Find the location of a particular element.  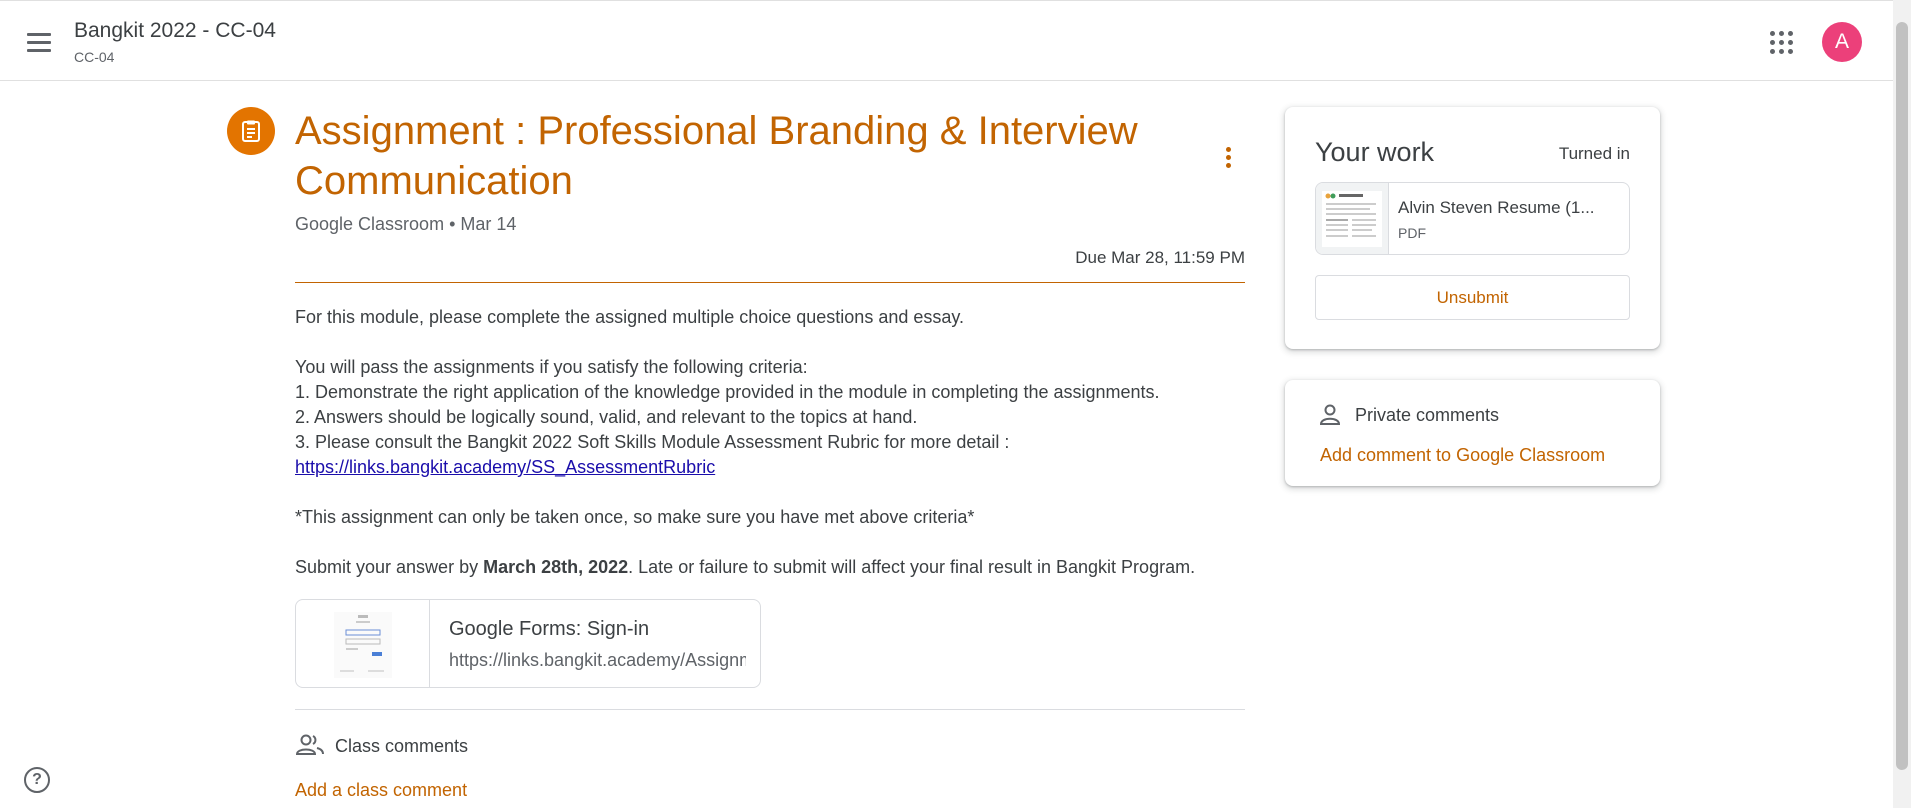

pdf-preview-image is located at coordinates (1352, 219).